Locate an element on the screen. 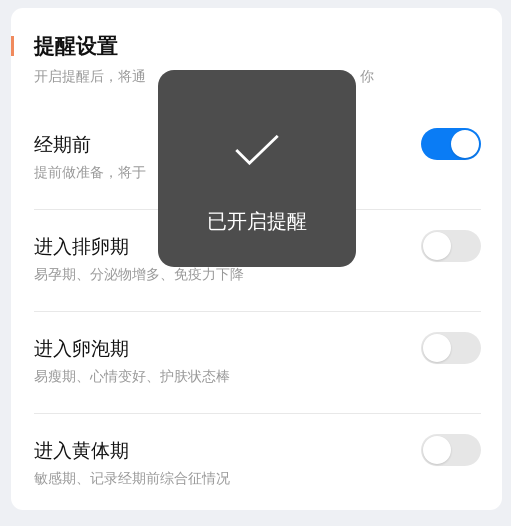 The height and width of the screenshot is (526, 511). setting-description: 易瘦期、心情变好、护肤状态棒 is located at coordinates (132, 377).